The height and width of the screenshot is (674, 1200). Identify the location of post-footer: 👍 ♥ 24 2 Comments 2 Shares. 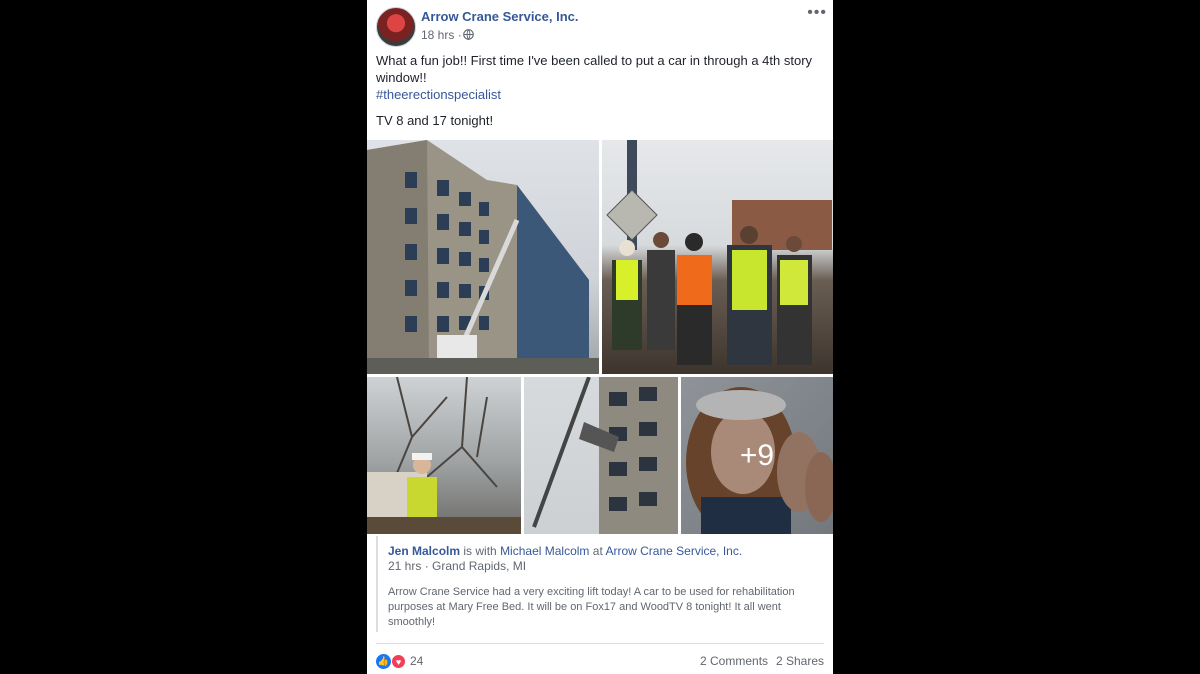
(600, 659).